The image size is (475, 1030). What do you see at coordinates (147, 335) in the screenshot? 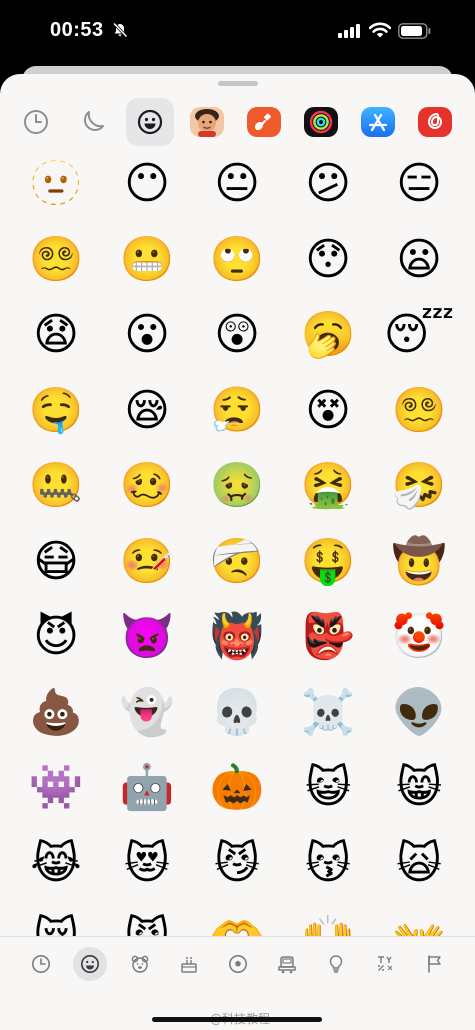
I see `emoji-key: 😮` at bounding box center [147, 335].